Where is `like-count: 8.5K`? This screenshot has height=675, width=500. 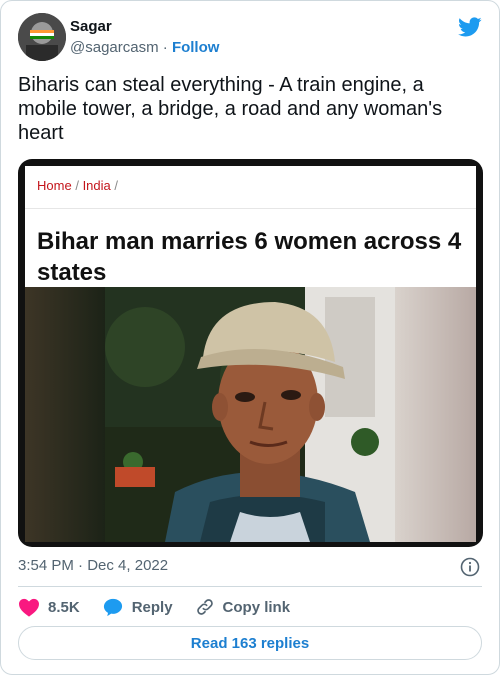
like-count: 8.5K is located at coordinates (64, 607).